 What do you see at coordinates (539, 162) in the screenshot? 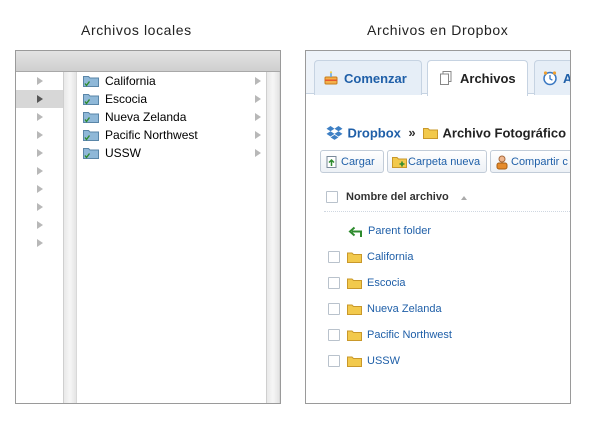
I see `share-label: Compartir c` at bounding box center [539, 162].